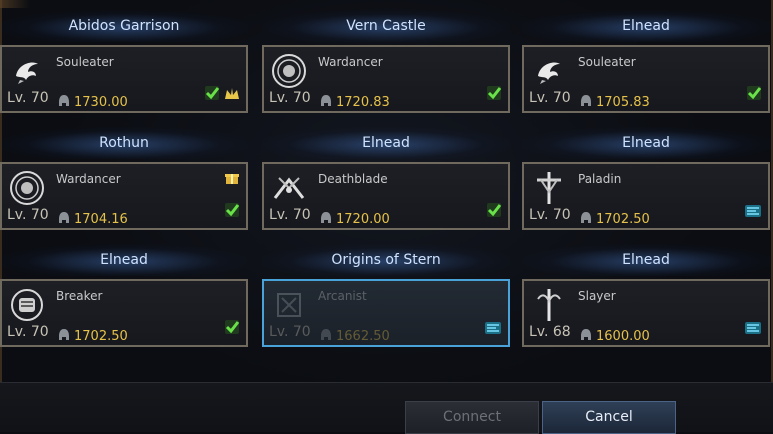  Describe the element at coordinates (353, 179) in the screenshot. I see `class-name: Deathblade` at that location.